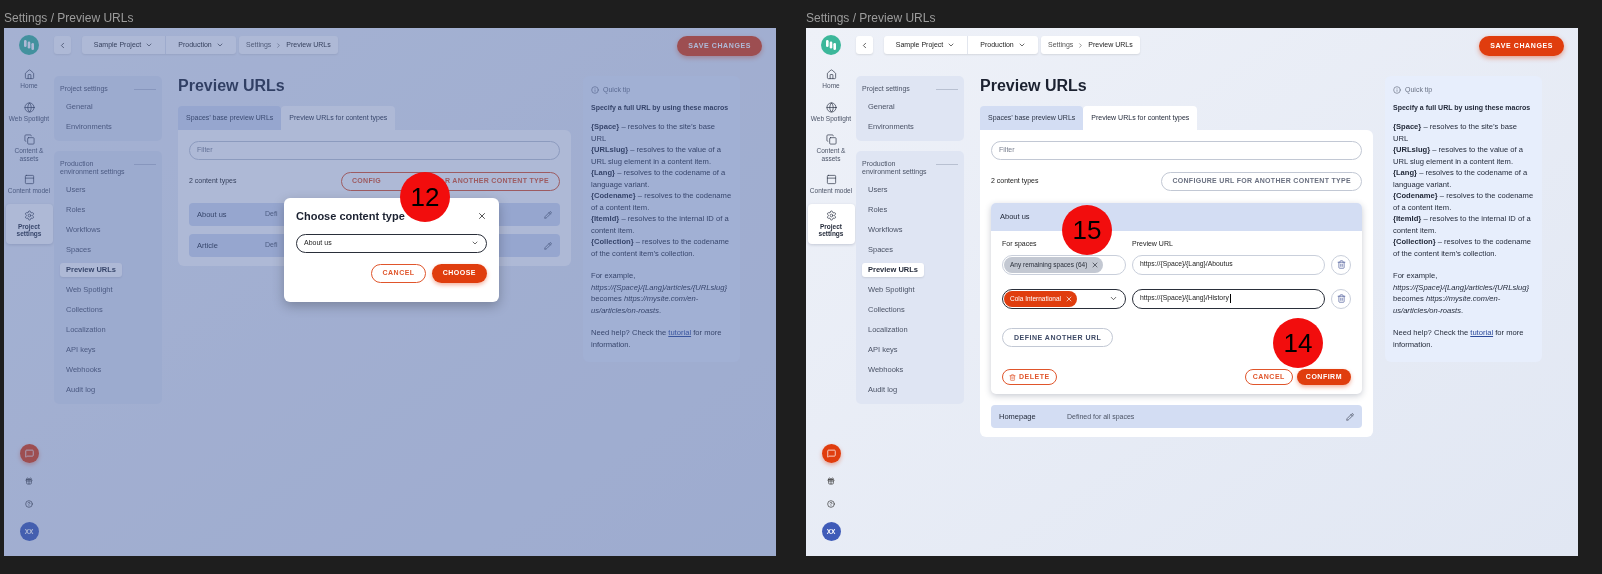 The height and width of the screenshot is (574, 1602). Describe the element at coordinates (350, 216) in the screenshot. I see `dialog-title: Choose content type` at that location.